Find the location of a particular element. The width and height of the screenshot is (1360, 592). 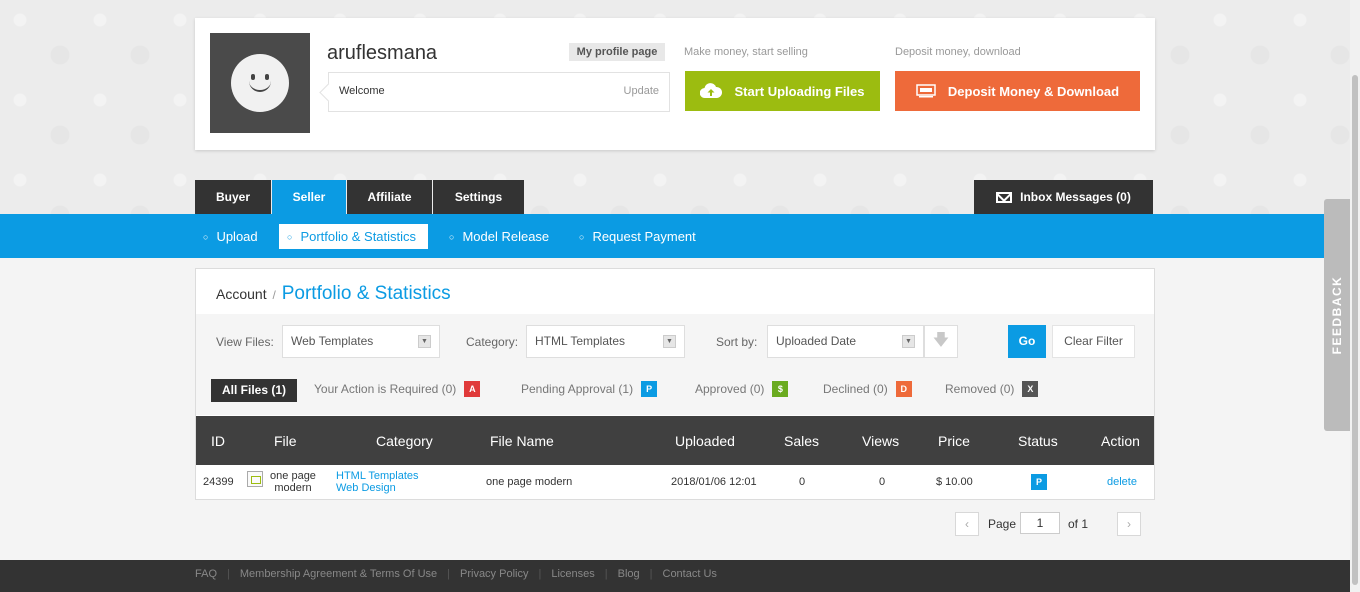

update-link: Update is located at coordinates (641, 91).